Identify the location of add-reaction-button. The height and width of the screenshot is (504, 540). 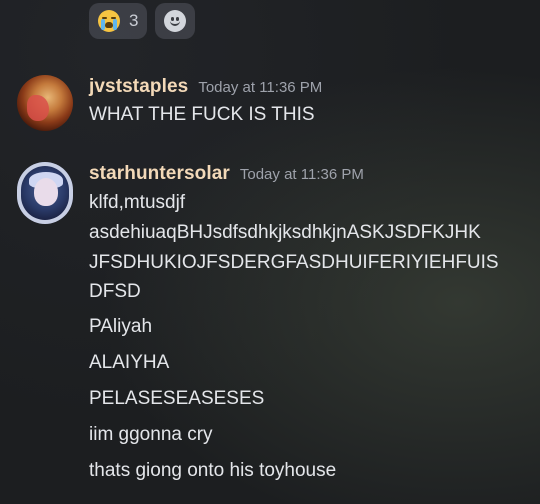
(175, 21).